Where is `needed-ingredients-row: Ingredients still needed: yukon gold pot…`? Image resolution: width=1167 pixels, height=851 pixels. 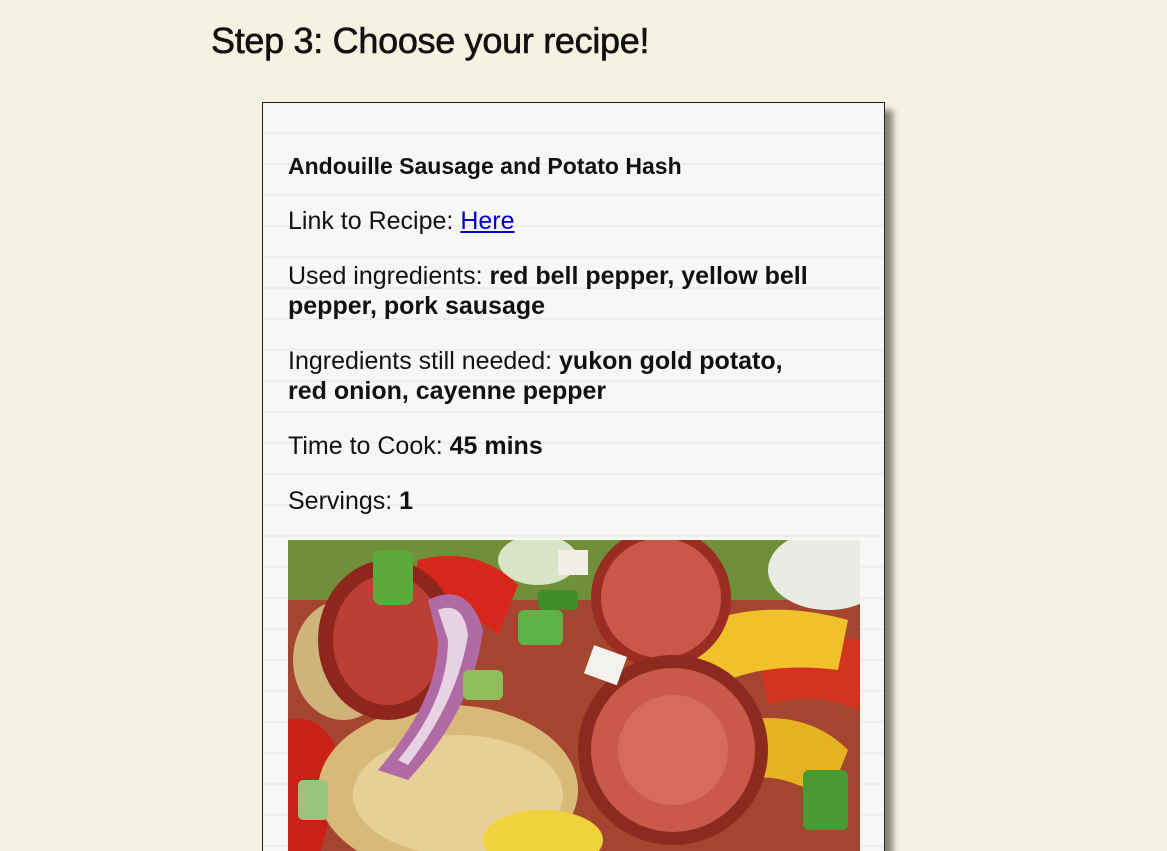
needed-ingredients-row: Ingredients still needed: yukon gold pot… is located at coordinates (558, 376).